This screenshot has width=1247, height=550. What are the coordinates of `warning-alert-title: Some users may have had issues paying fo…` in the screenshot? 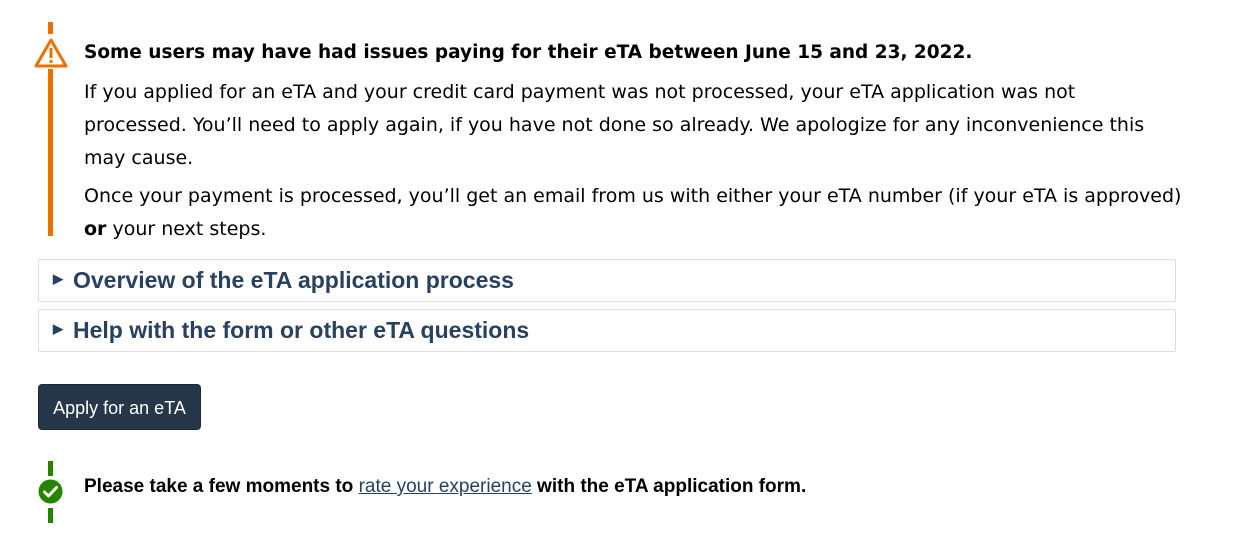 It's located at (528, 52).